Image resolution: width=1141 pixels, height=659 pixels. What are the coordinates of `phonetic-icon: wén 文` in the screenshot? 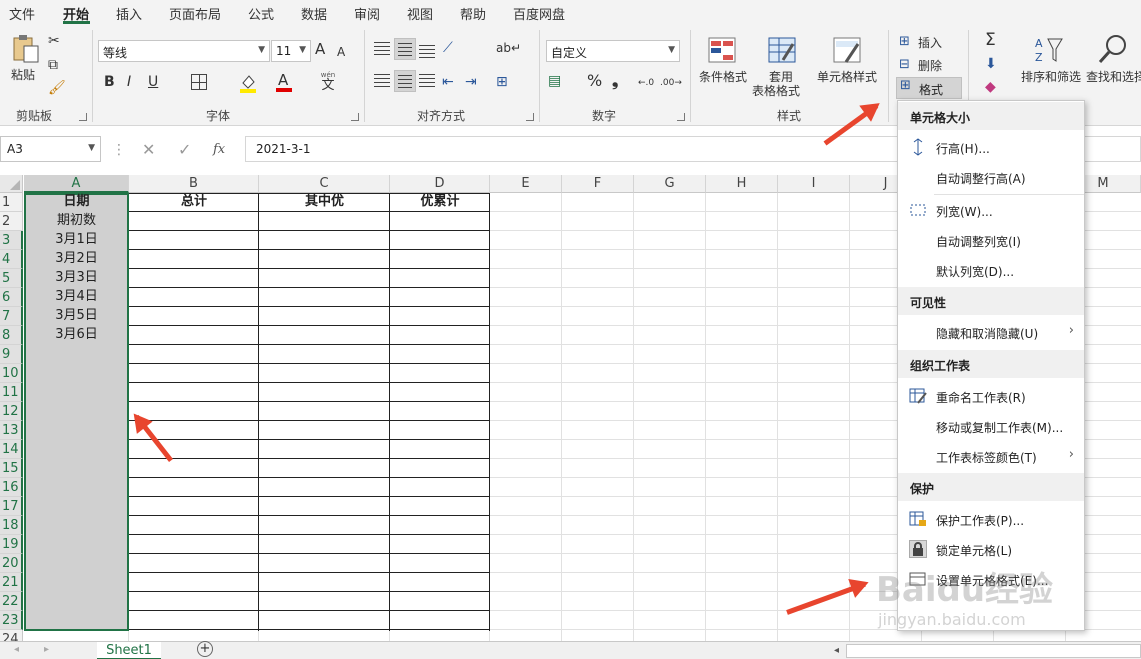 It's located at (328, 82).